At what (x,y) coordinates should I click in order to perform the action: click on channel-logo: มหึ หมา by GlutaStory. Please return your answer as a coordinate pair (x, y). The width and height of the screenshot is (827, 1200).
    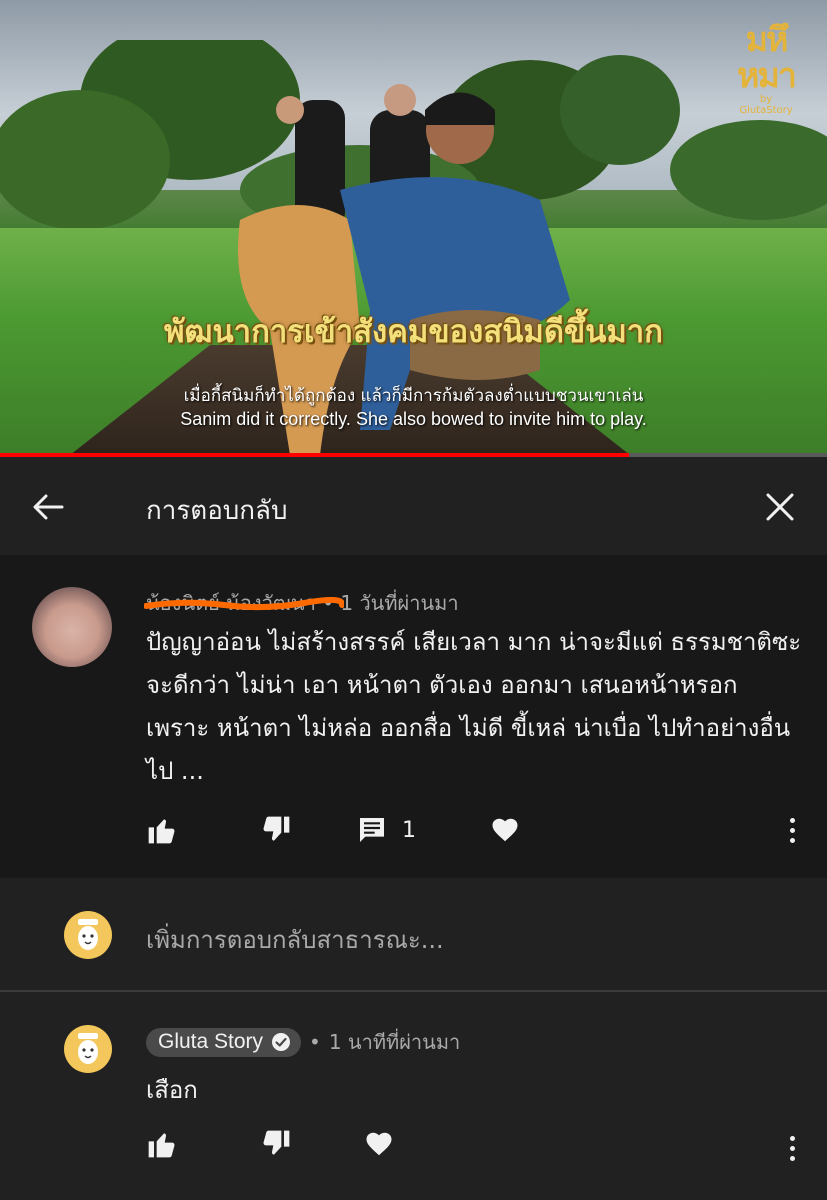
    Looking at the image, I should click on (766, 69).